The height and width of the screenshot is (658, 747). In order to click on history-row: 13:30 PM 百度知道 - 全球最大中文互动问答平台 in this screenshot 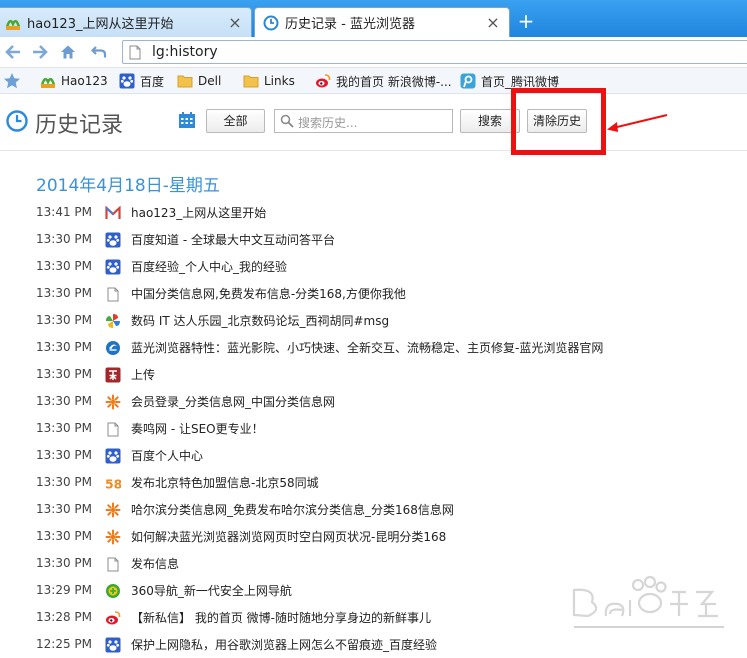, I will do `click(373, 239)`.